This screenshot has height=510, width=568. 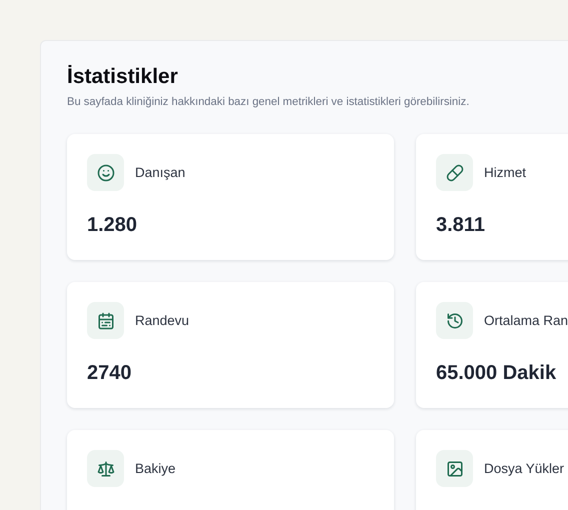 I want to click on calendar-icon, so click(x=105, y=321).